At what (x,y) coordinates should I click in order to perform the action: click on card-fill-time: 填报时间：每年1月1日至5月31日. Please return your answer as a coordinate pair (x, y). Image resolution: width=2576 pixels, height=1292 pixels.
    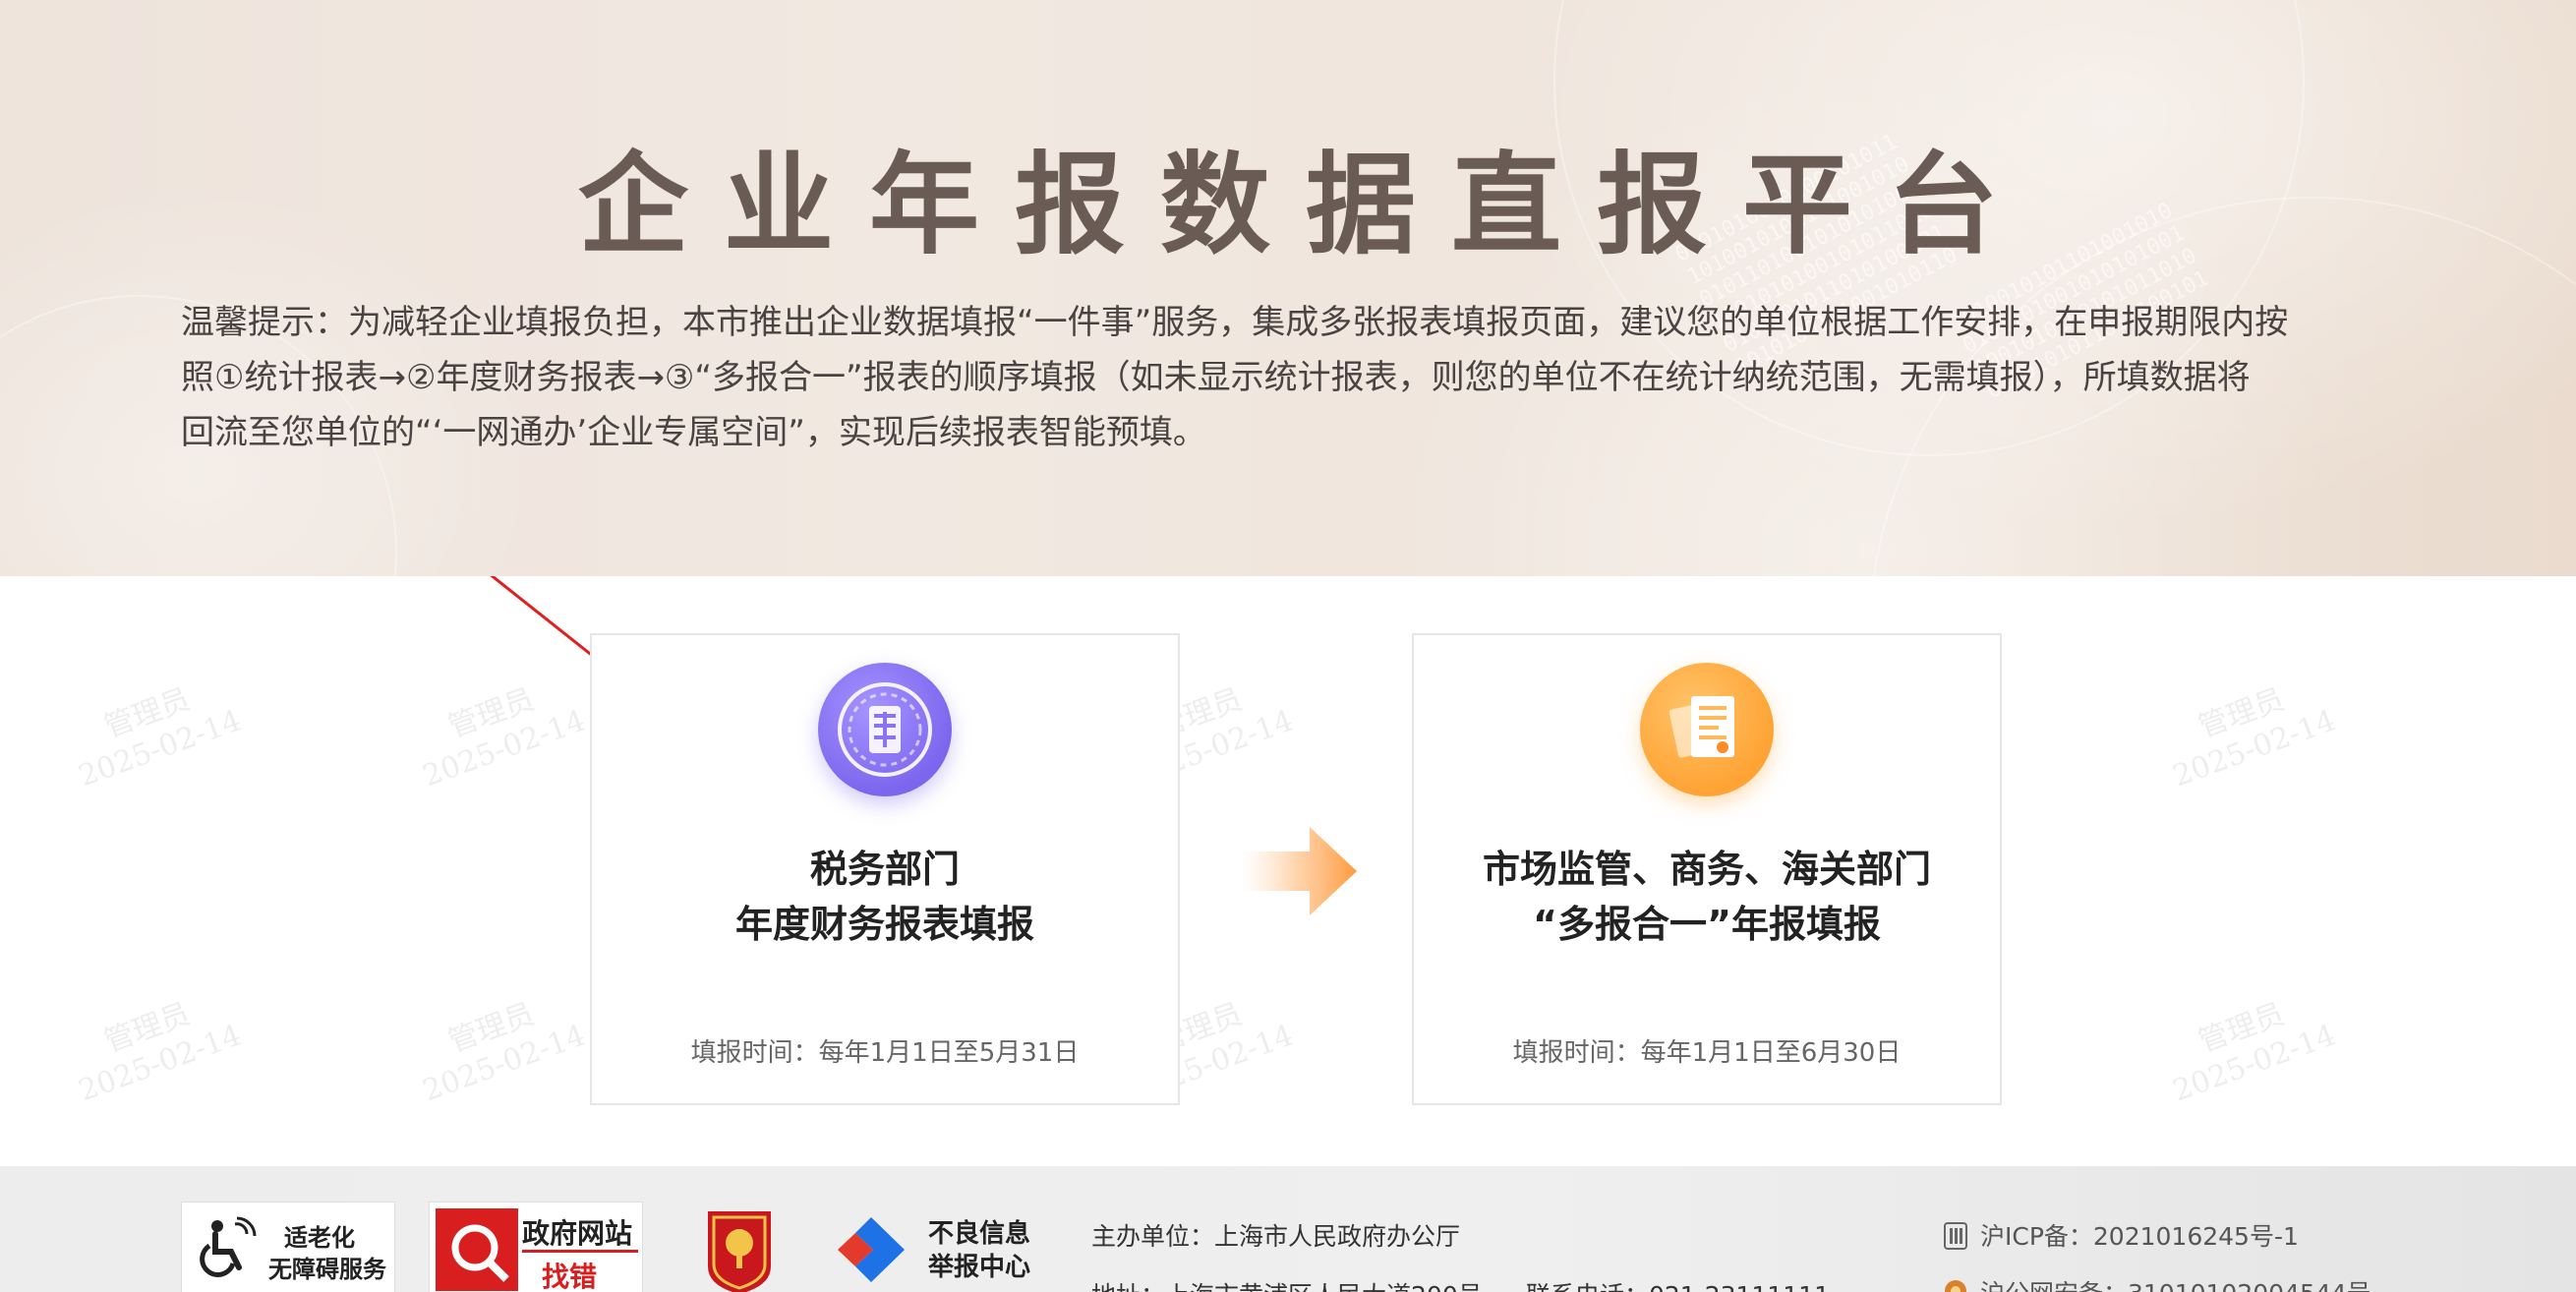
    Looking at the image, I should click on (885, 1053).